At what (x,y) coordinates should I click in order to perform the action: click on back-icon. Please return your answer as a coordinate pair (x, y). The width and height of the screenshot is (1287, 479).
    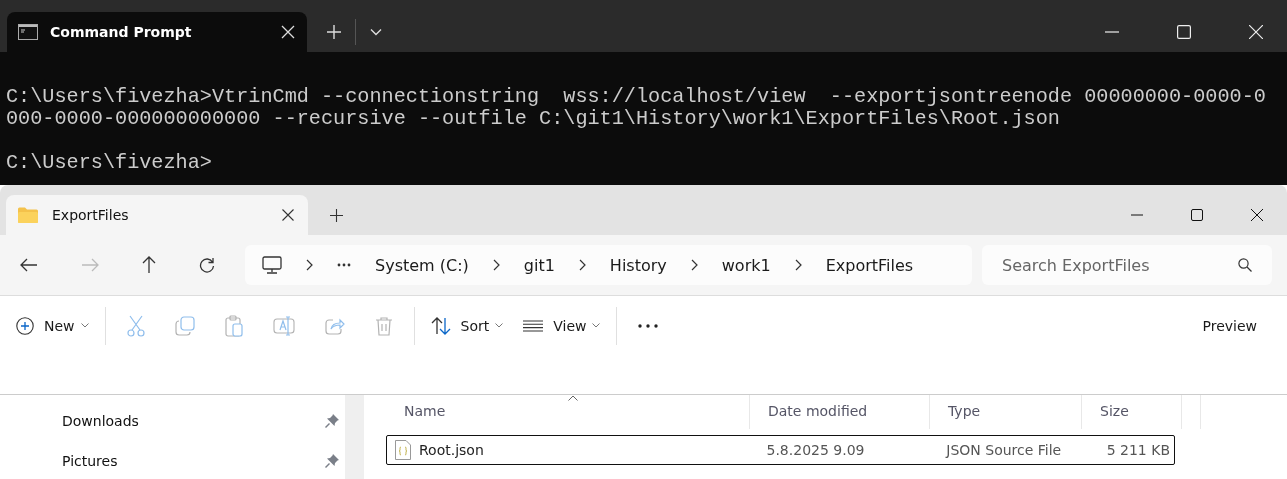
    Looking at the image, I should click on (29, 265).